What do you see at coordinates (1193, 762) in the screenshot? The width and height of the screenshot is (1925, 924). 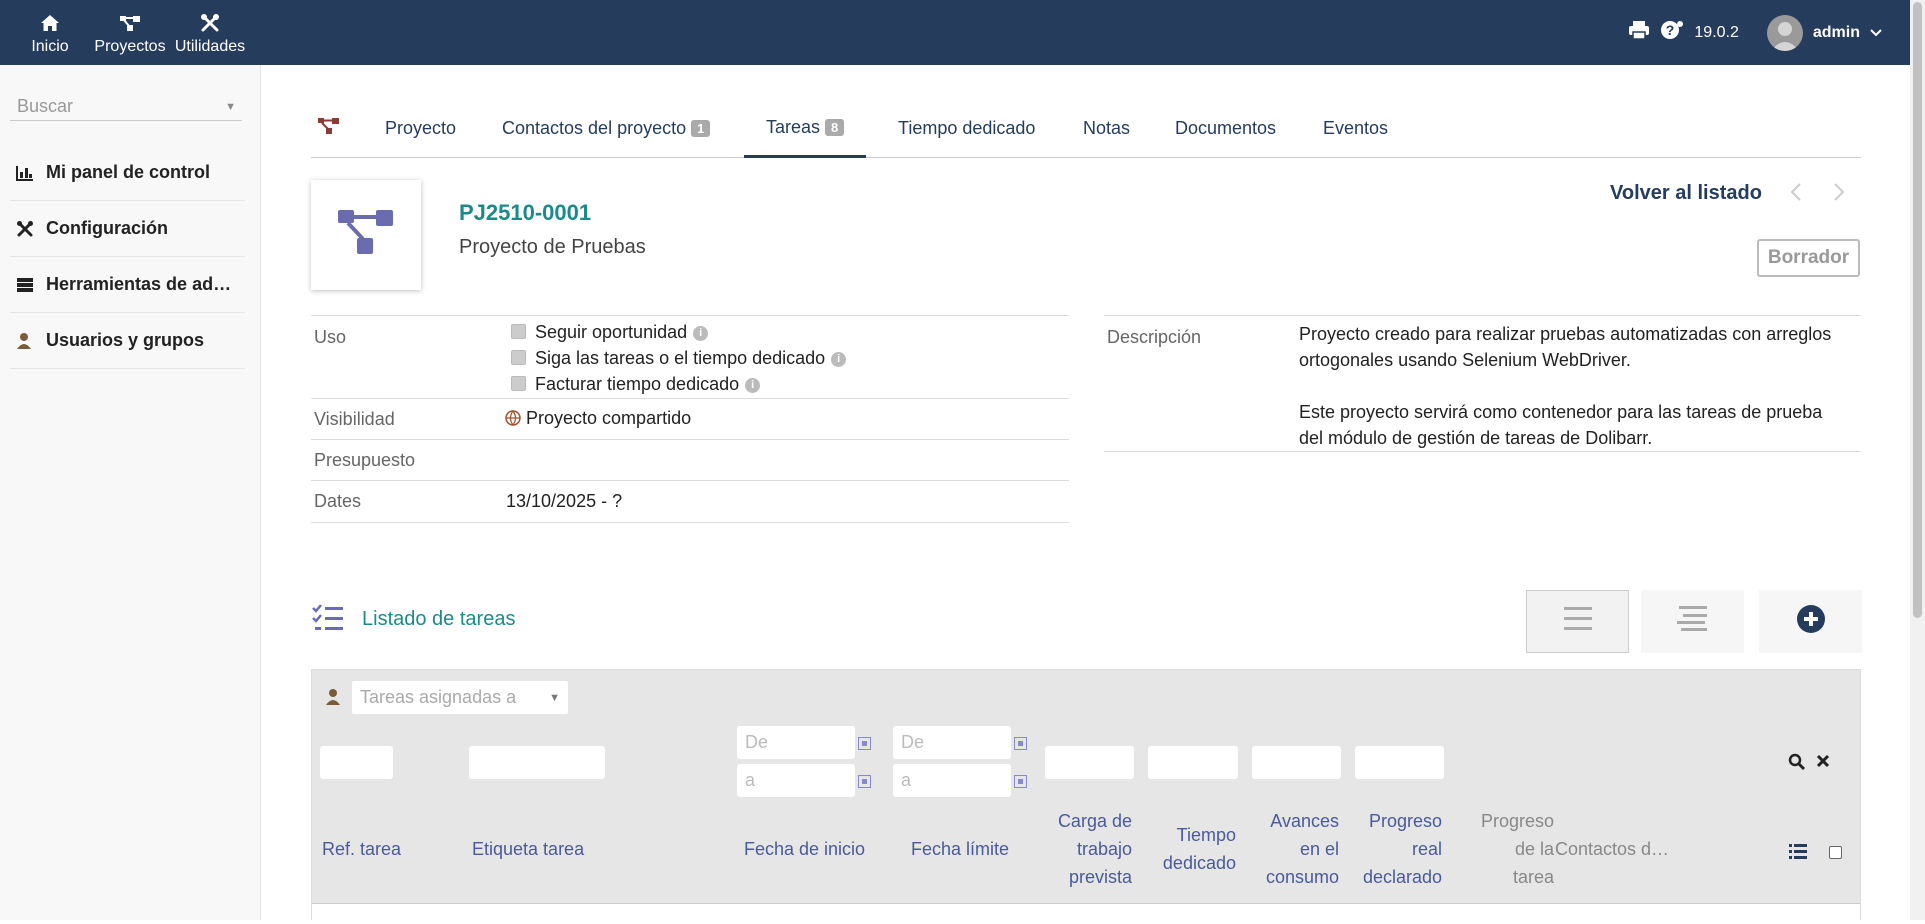 I see `filter-time-spent-input` at bounding box center [1193, 762].